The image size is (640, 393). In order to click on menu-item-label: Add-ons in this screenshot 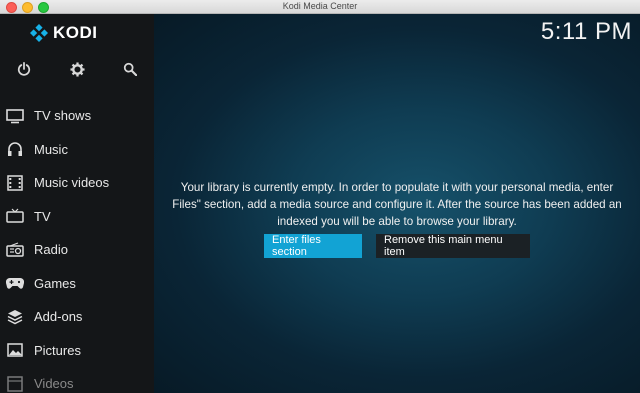, I will do `click(58, 317)`.